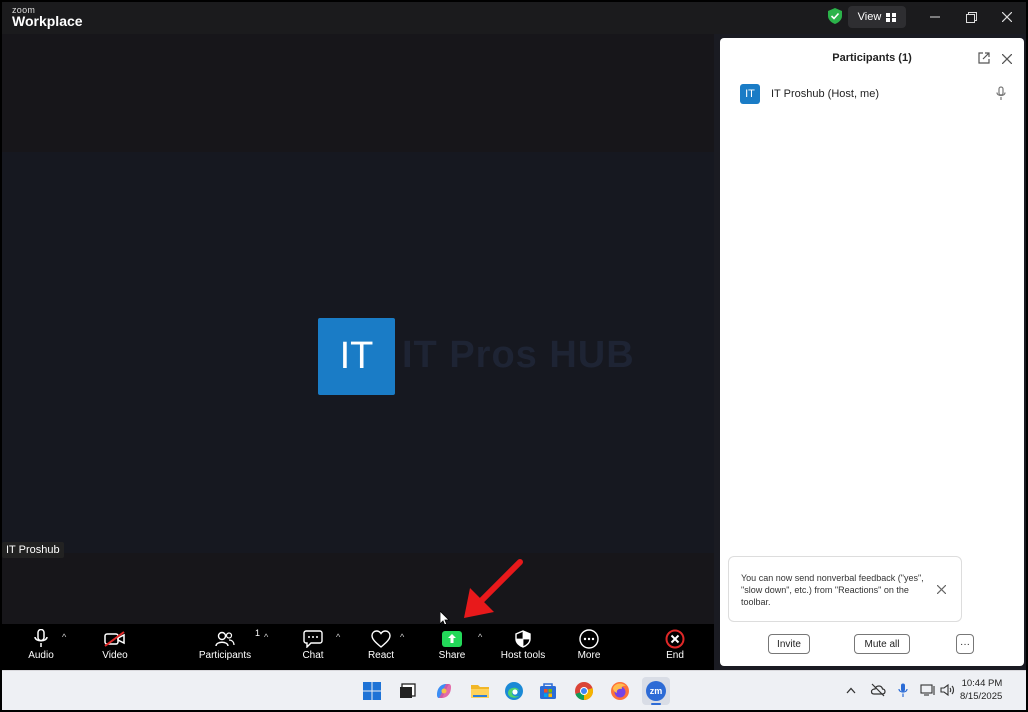 The image size is (1028, 712). What do you see at coordinates (47, 21) in the screenshot?
I see `app-logo: Workplace` at bounding box center [47, 21].